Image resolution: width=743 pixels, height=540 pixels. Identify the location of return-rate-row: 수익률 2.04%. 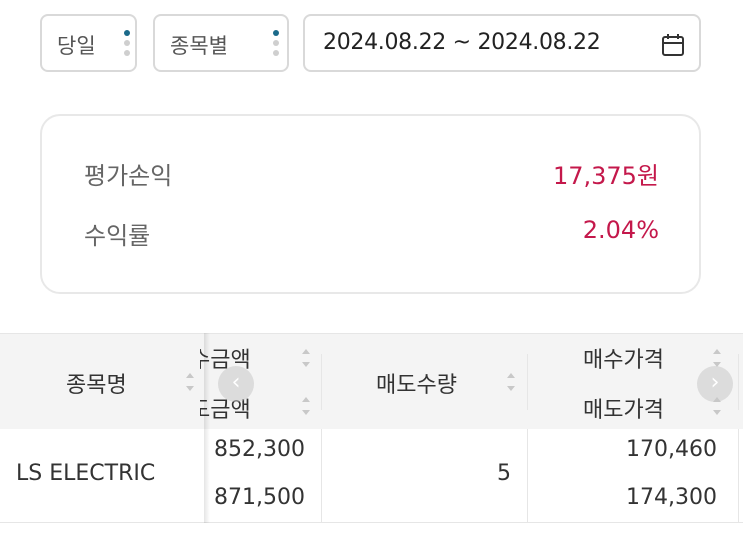
(371, 233).